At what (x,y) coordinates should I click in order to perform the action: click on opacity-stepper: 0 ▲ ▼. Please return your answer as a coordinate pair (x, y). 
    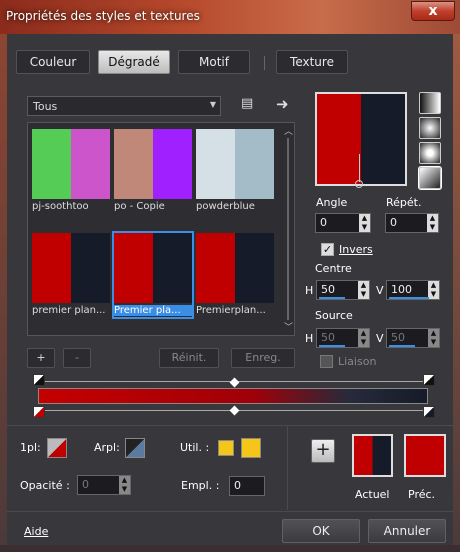
    Looking at the image, I should click on (104, 485).